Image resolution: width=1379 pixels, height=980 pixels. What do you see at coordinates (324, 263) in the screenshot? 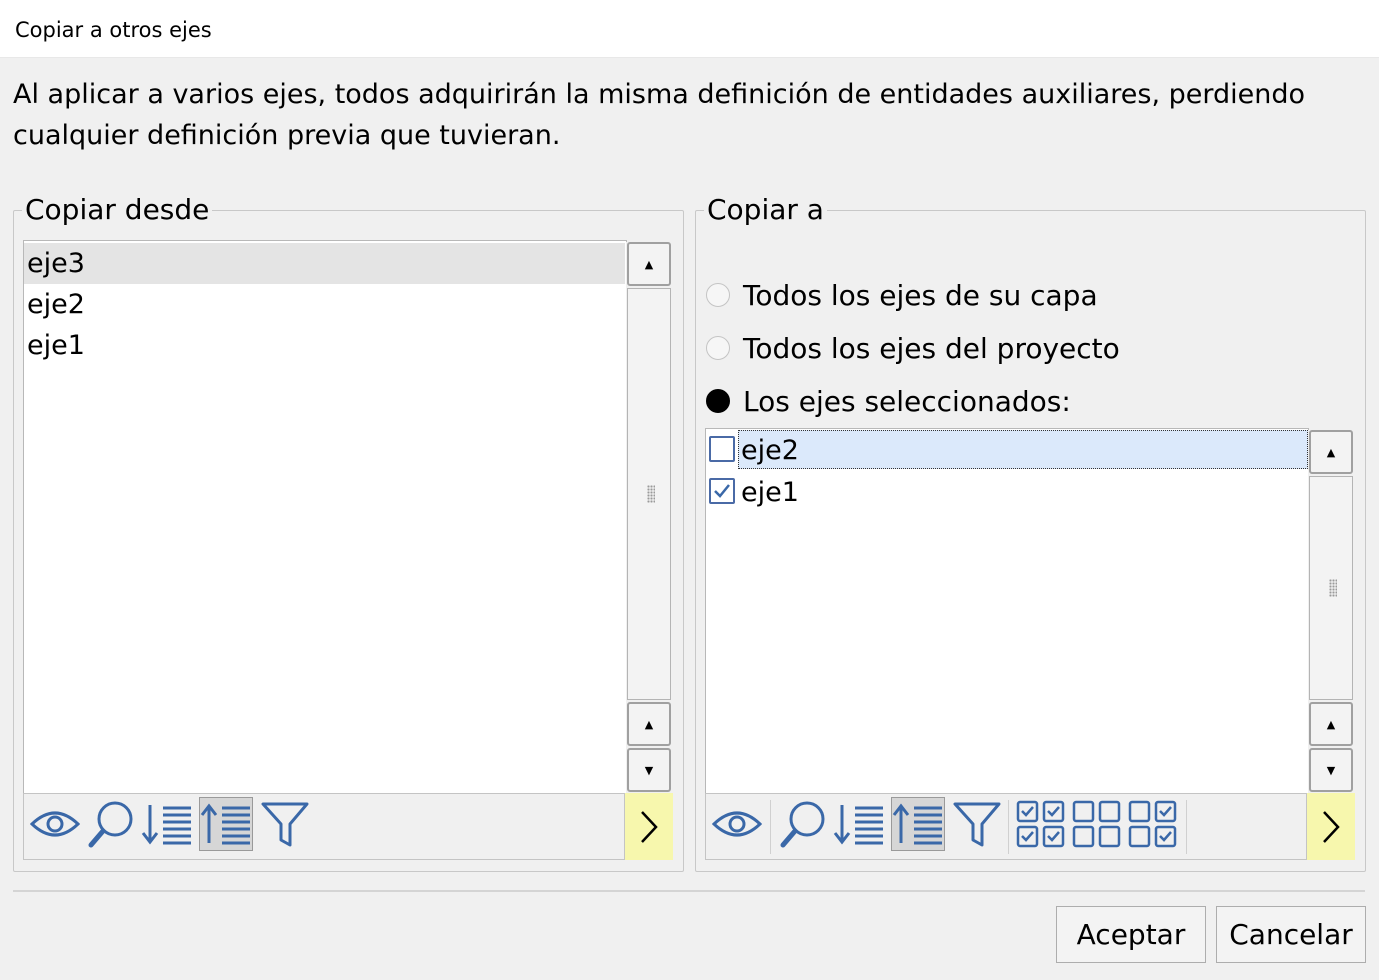
I see `list-item: eje3` at bounding box center [324, 263].